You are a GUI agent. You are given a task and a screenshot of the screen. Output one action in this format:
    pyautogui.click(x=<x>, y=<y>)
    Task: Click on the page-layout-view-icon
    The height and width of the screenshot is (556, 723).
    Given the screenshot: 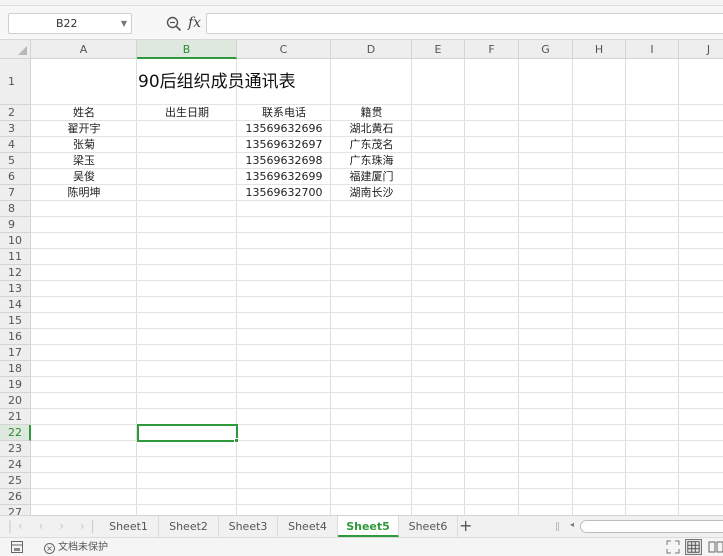 What is the action you would take?
    pyautogui.click(x=715, y=547)
    